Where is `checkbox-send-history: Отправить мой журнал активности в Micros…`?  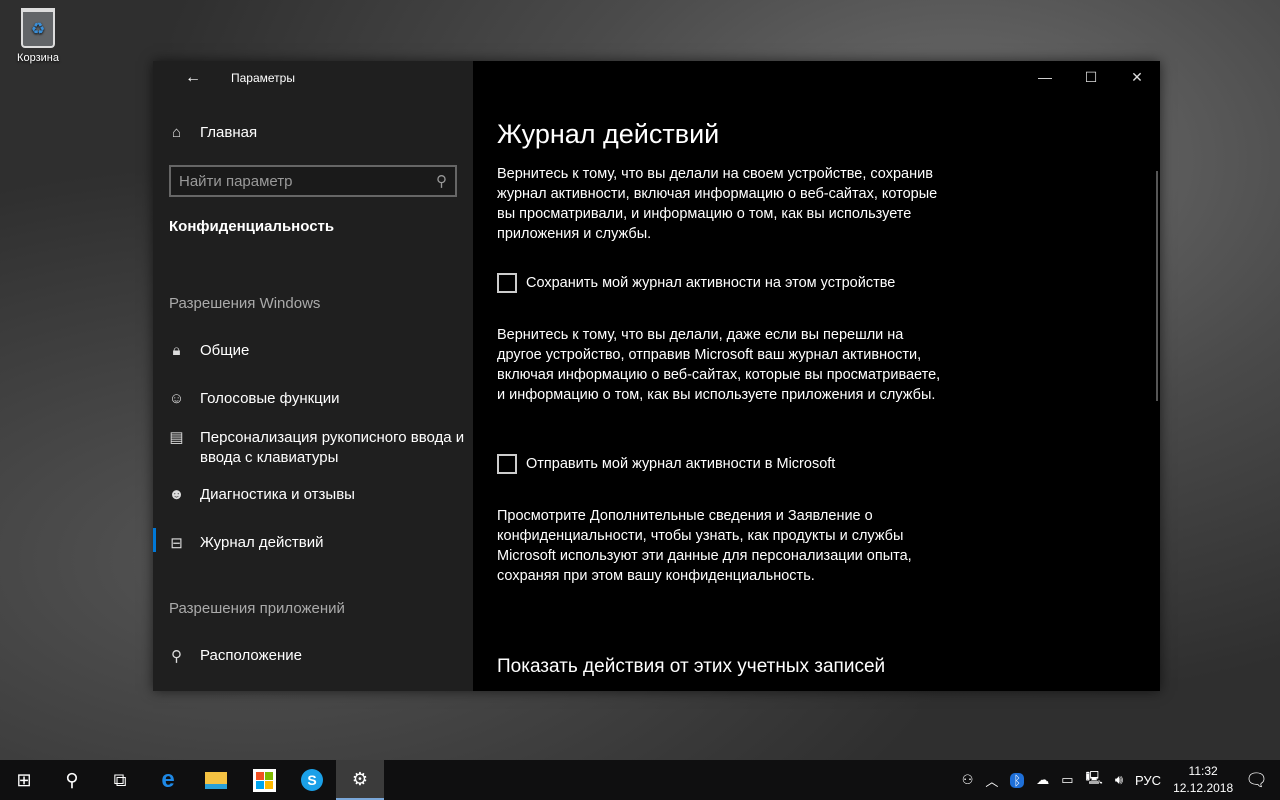 checkbox-send-history: Отправить мой журнал активности в Micros… is located at coordinates (666, 464).